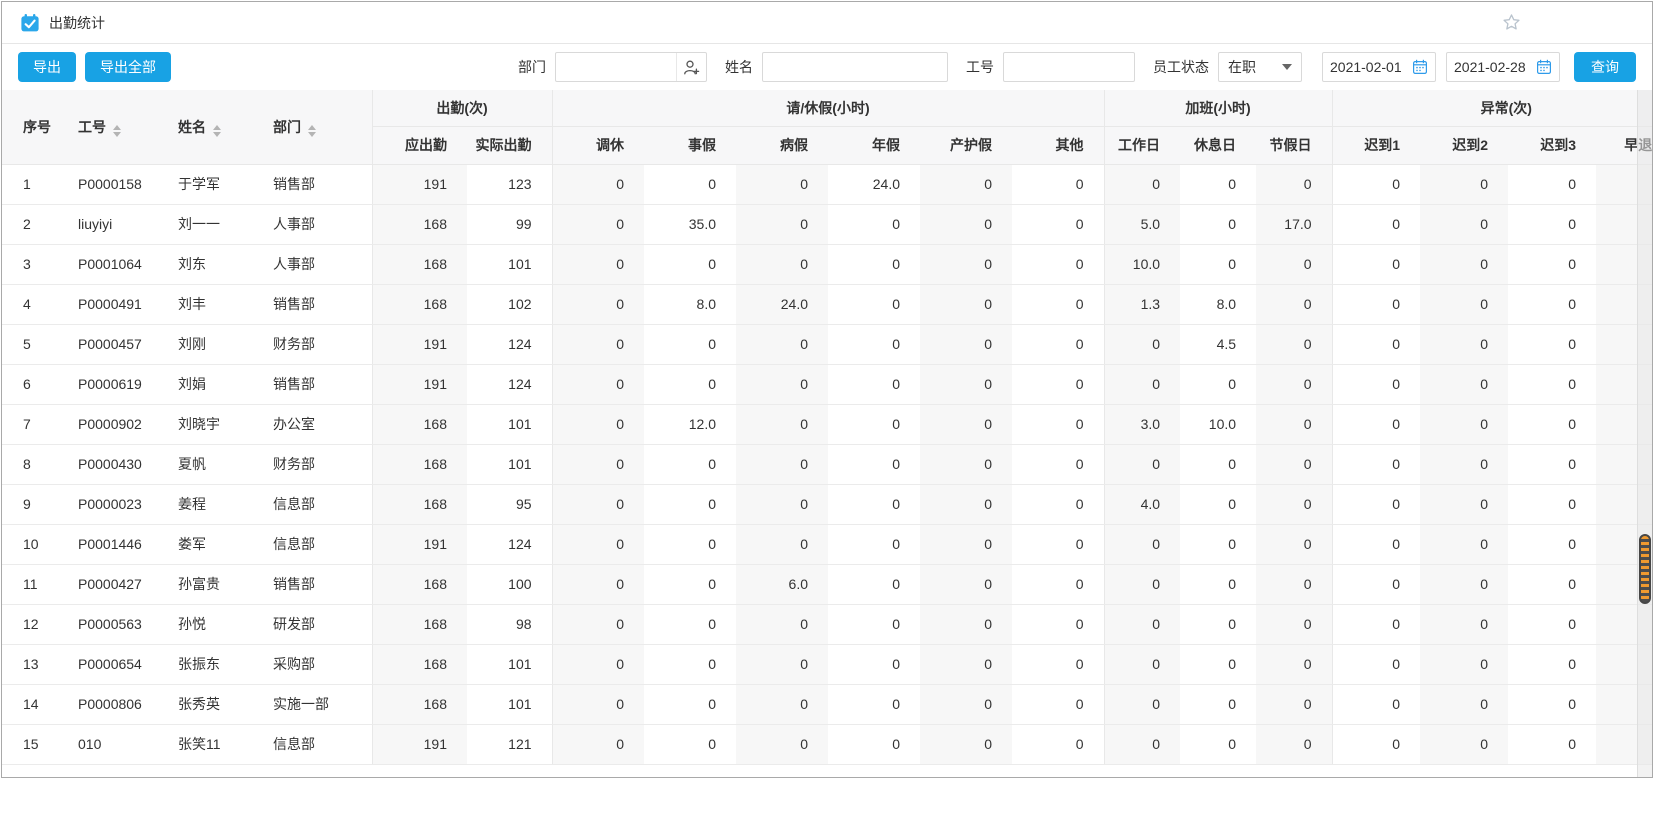  I want to click on dept-input, so click(616, 67).